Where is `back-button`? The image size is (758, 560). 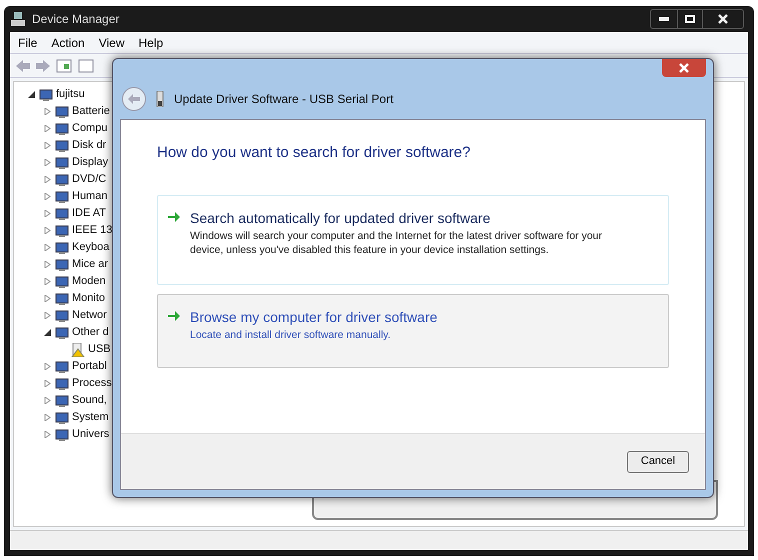 back-button is located at coordinates (134, 99).